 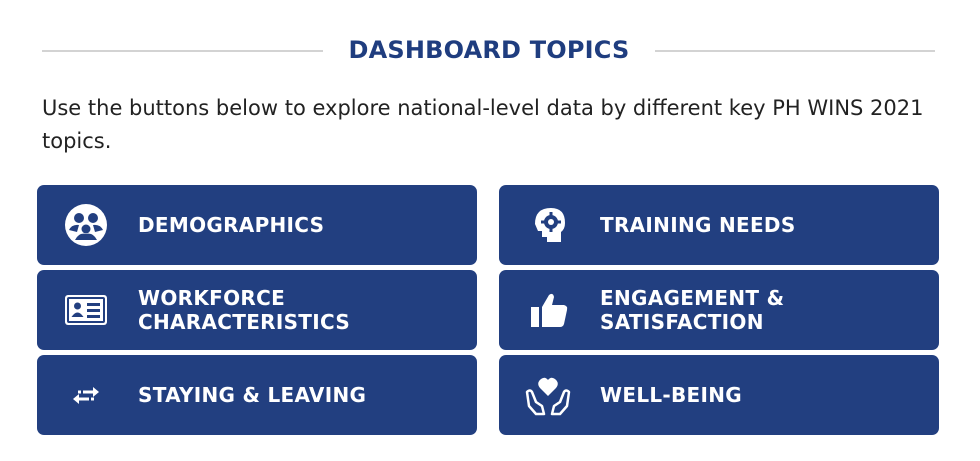 What do you see at coordinates (548, 395) in the screenshot?
I see `hands-heart-icon` at bounding box center [548, 395].